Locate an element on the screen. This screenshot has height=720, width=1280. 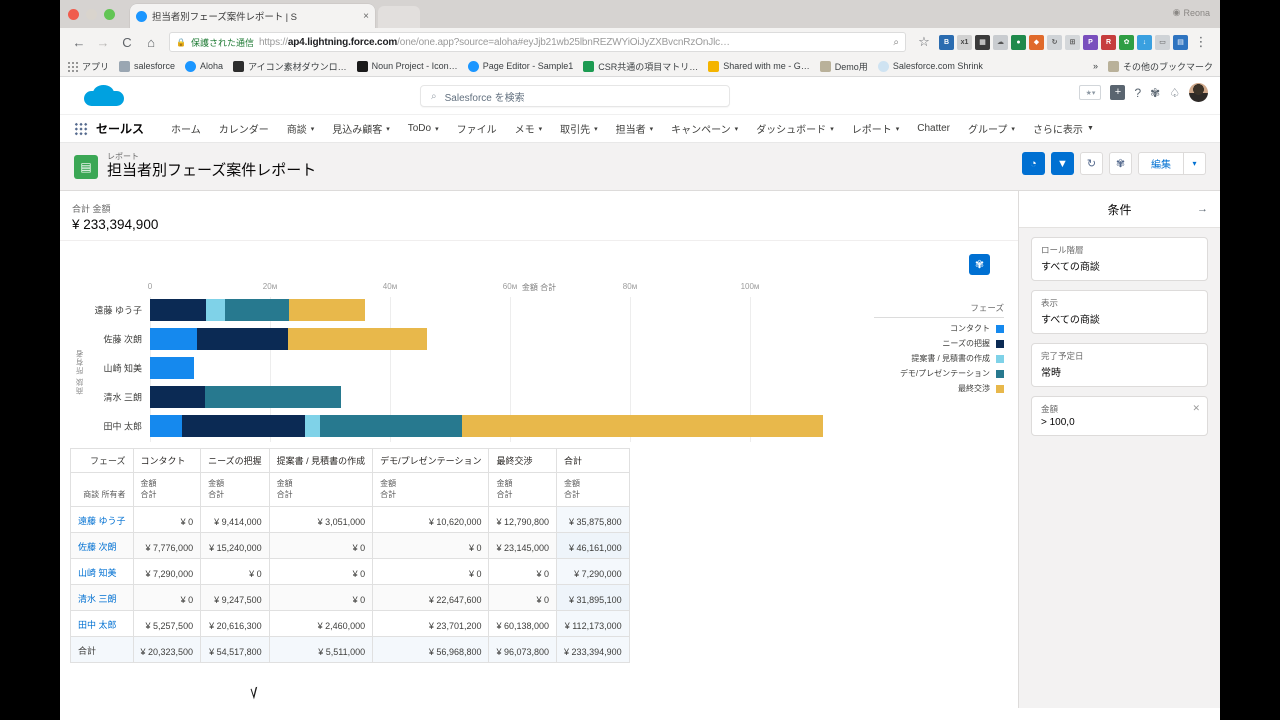
app-launcher-icon is located at coordinates (81, 128).